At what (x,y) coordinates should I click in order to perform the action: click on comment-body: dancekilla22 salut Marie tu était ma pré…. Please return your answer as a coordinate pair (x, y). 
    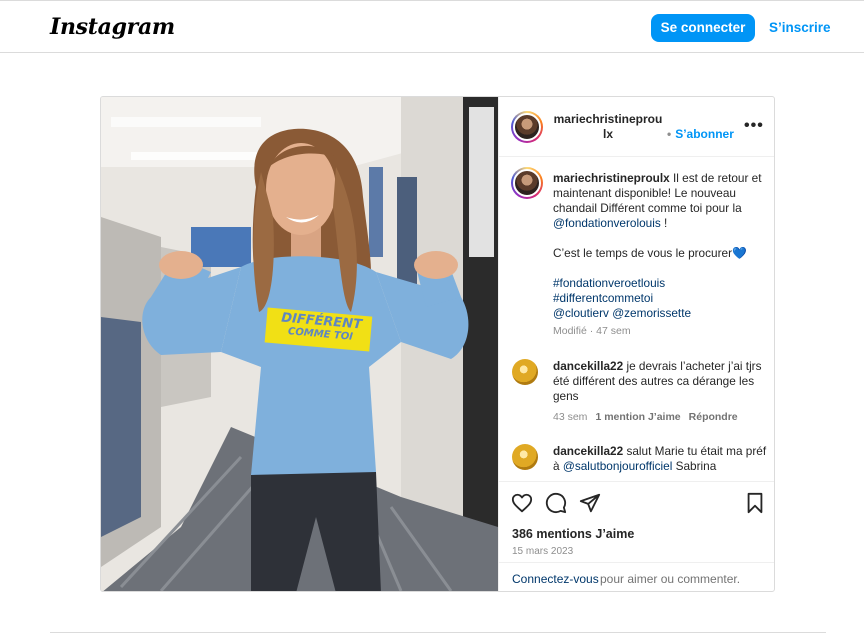
    Looking at the image, I should click on (660, 459).